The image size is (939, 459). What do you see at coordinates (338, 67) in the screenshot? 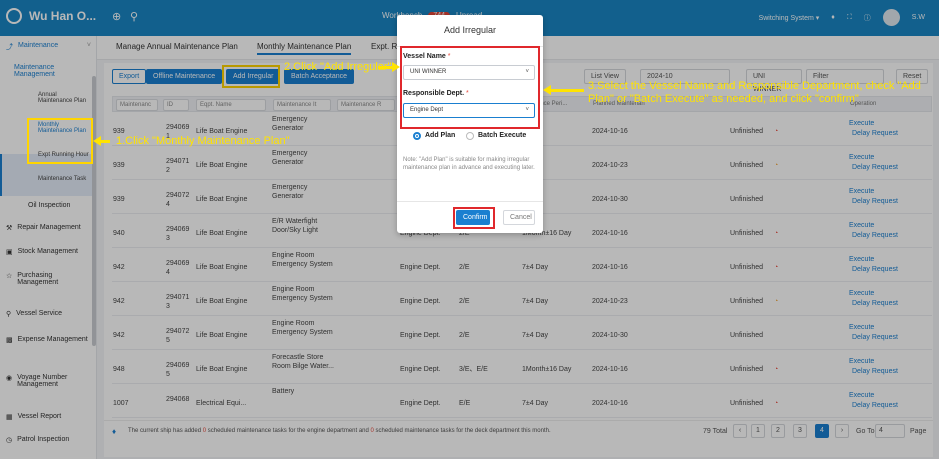
I see `annotation-step-2: 2.Click "Add Irregular"` at bounding box center [338, 67].